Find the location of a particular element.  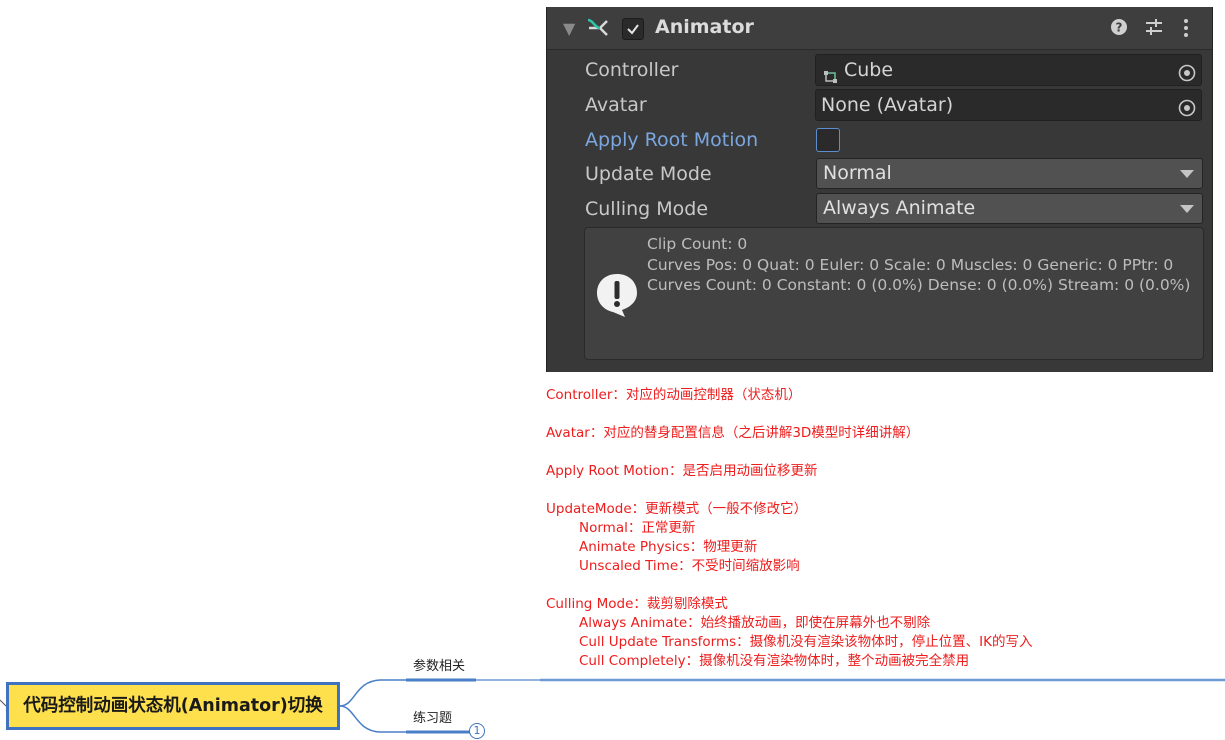

collapsed-count-badge: 1 is located at coordinates (477, 731).